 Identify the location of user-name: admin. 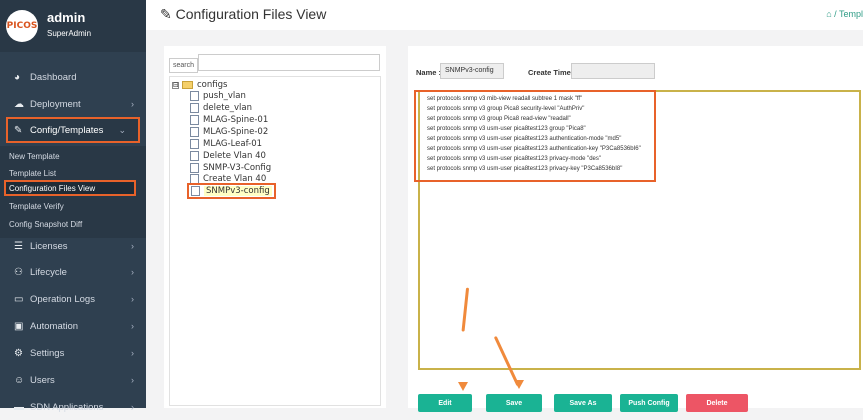
(66, 17).